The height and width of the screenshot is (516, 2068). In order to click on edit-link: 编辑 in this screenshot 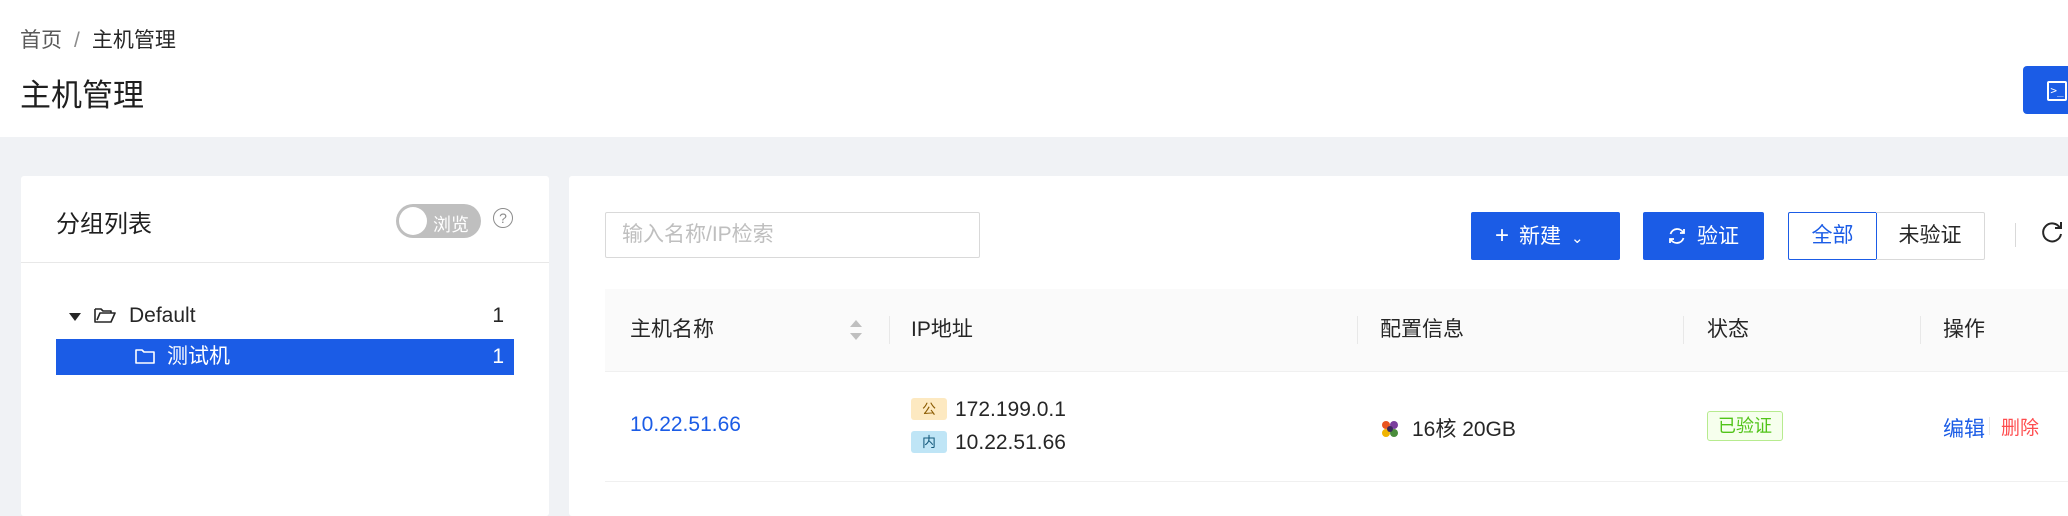, I will do `click(1964, 428)`.